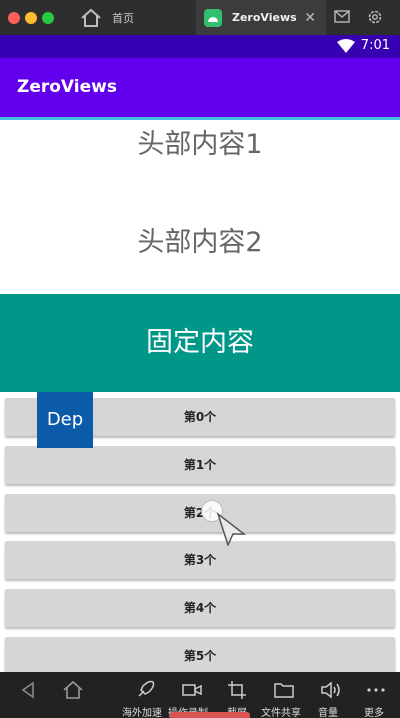  I want to click on back-icon, so click(27, 690).